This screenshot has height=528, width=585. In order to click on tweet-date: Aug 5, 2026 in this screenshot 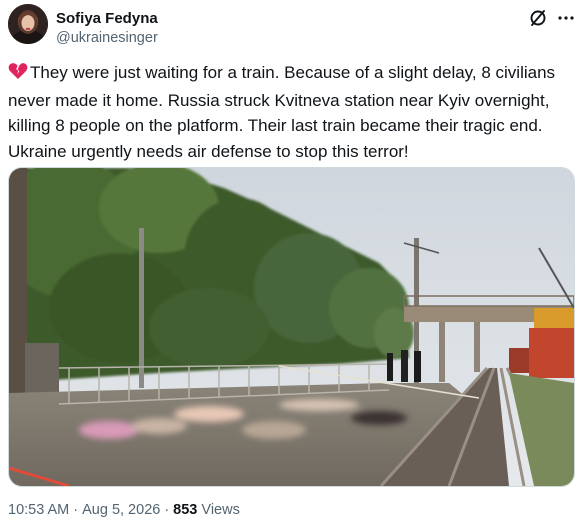, I will do `click(121, 510)`.